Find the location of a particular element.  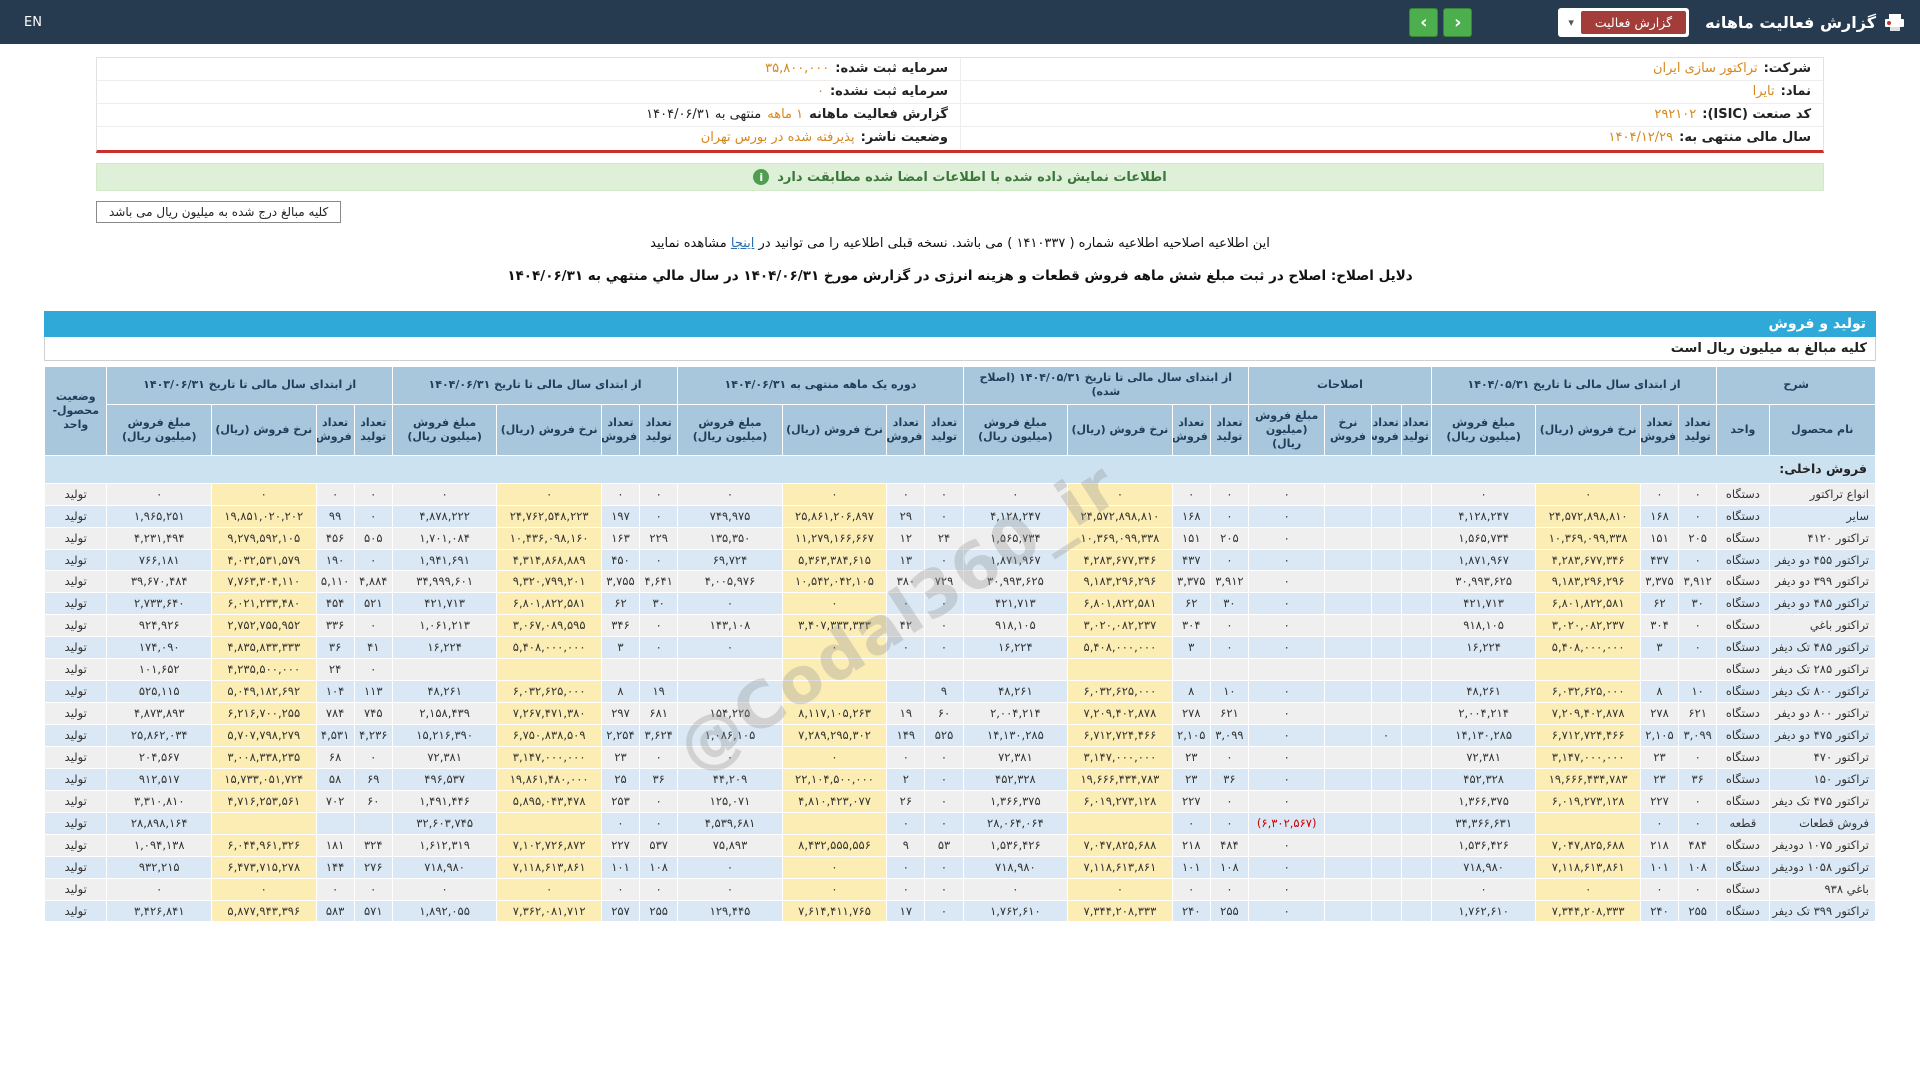

value-cell: ۶,۰۴۴,۹۶۱,۳۲۶ is located at coordinates (264, 845).